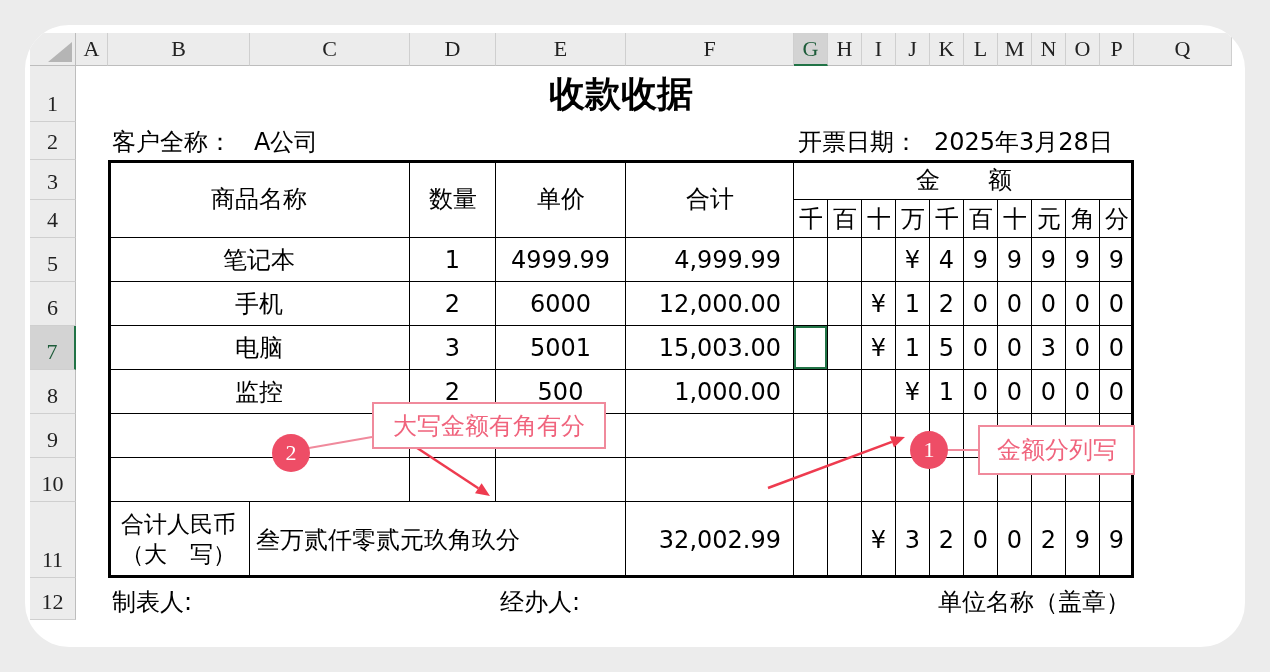 The width and height of the screenshot is (1270, 672). I want to click on callout-note: 大写金额有角有分, so click(489, 425).